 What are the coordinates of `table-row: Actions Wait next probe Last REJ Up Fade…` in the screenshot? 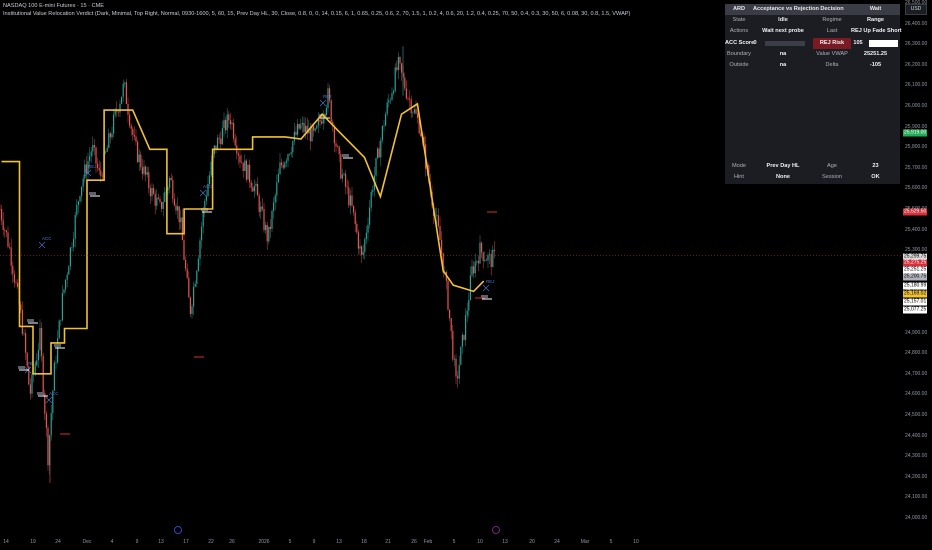 It's located at (813, 31).